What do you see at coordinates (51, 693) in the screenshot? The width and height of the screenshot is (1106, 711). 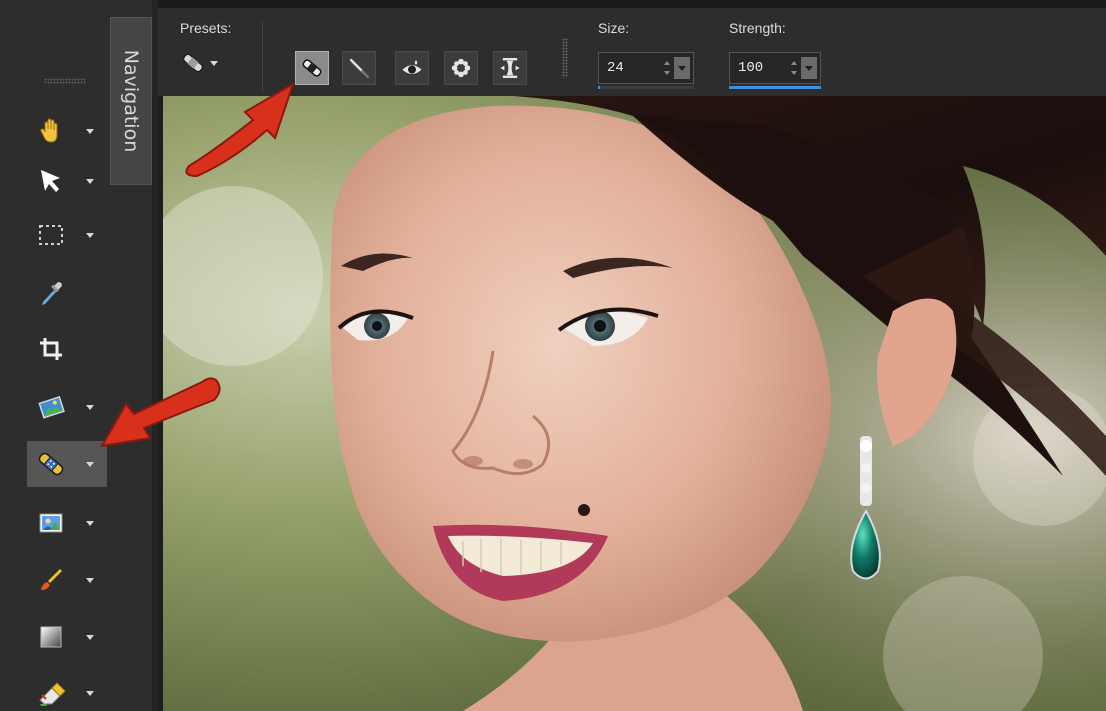 I see `eraser-icon` at bounding box center [51, 693].